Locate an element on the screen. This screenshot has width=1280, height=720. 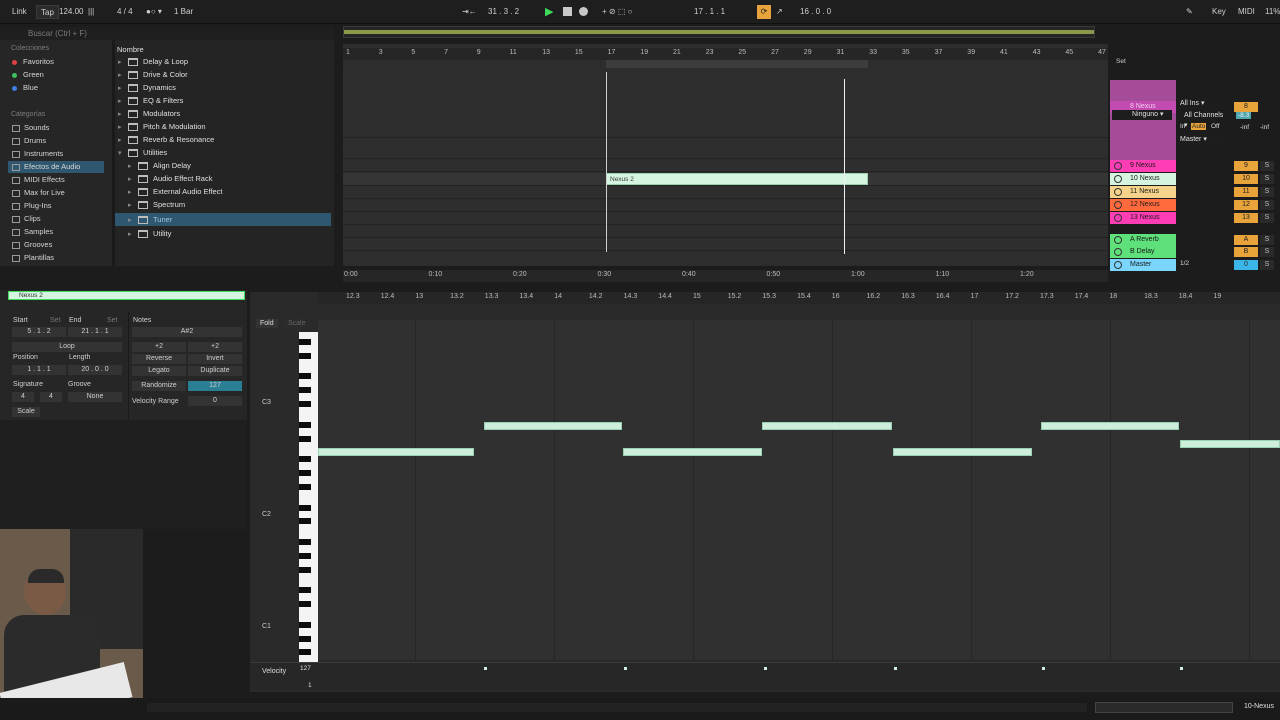
tree-item: ▸ Modulators is located at coordinates (149, 113).